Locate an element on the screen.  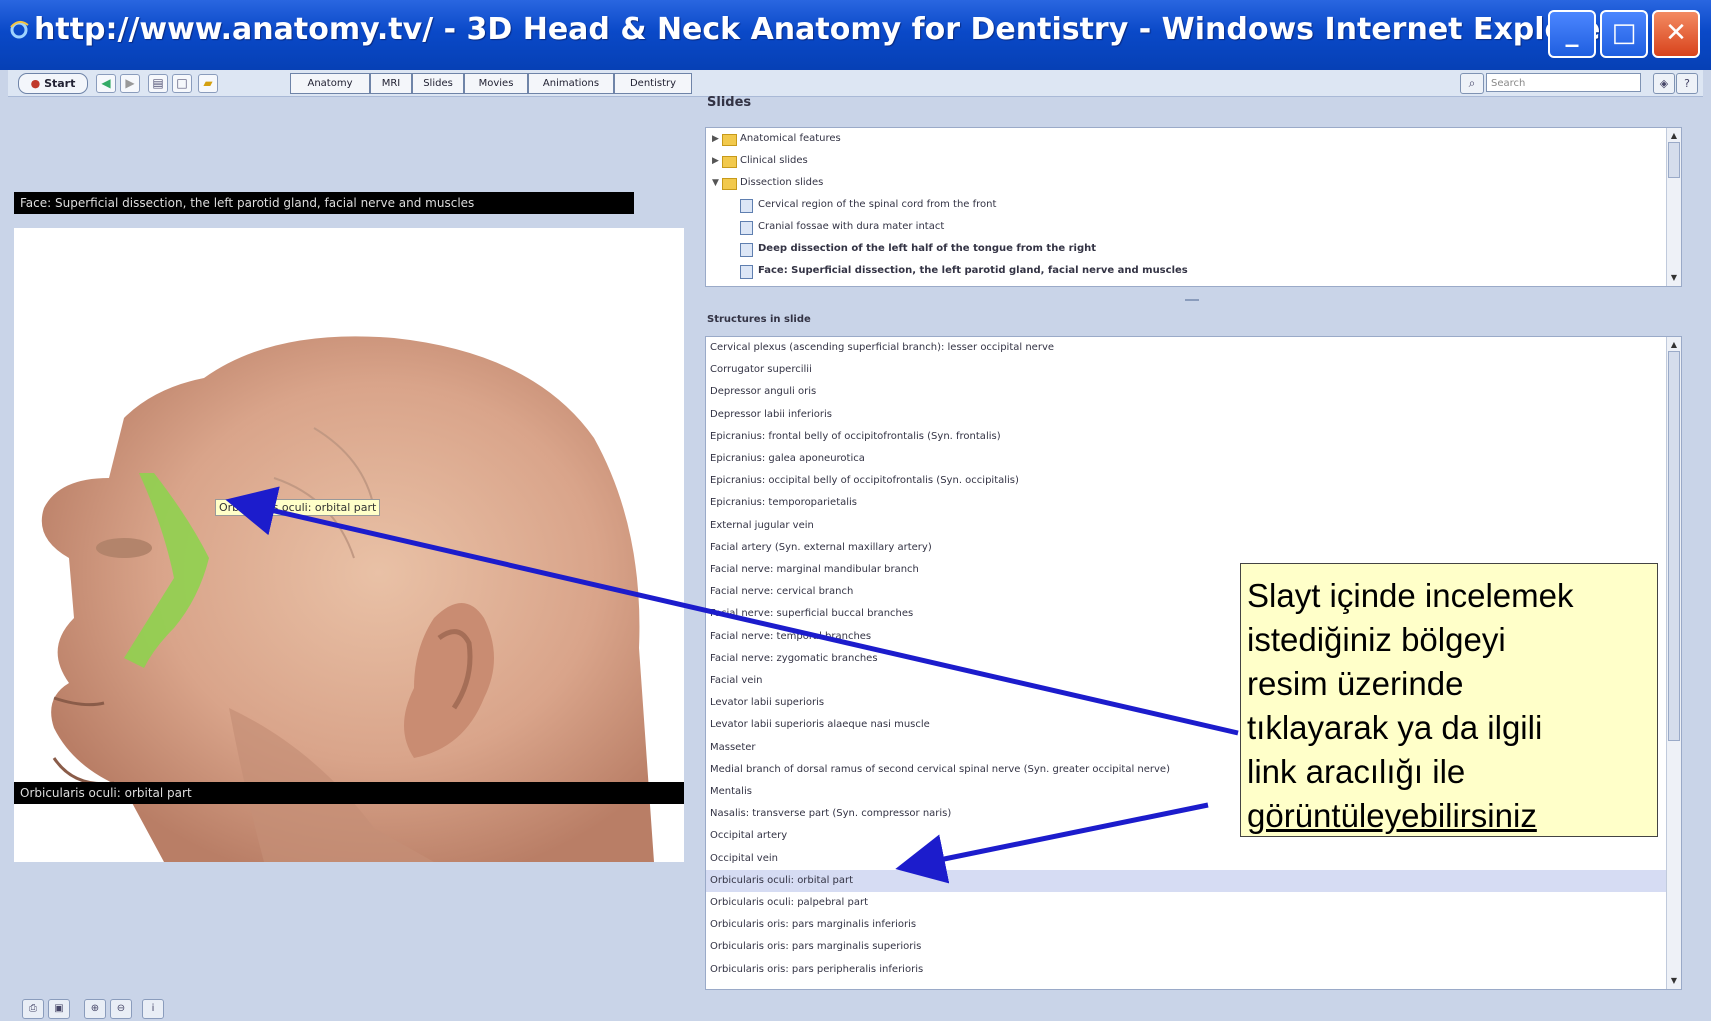
tab-mri: MRI is located at coordinates (391, 83).